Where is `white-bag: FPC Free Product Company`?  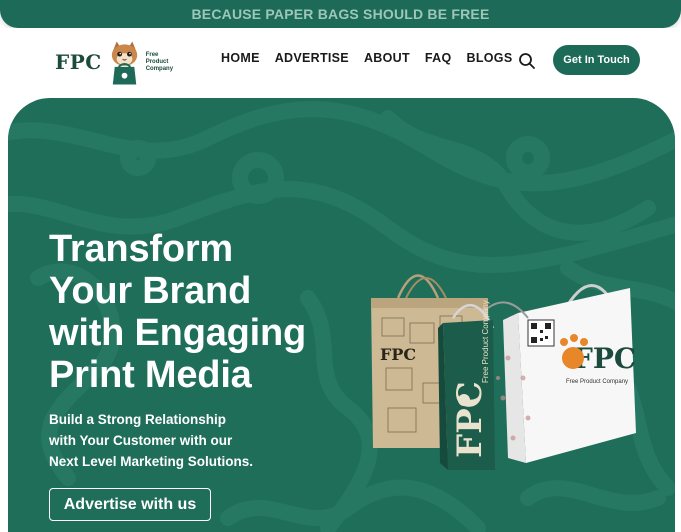 white-bag: FPC Free Product Company is located at coordinates (561, 373).